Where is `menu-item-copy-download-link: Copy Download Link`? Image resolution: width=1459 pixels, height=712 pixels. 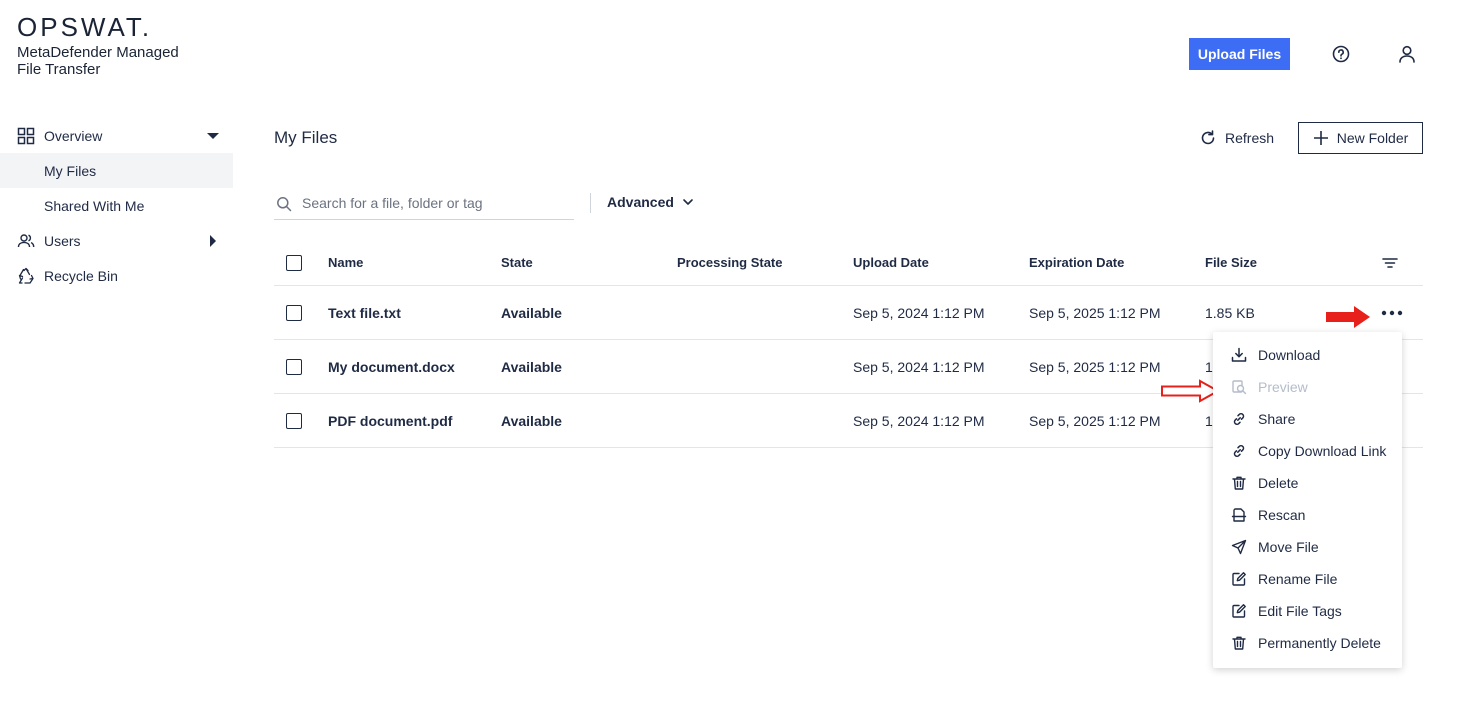 menu-item-copy-download-link: Copy Download Link is located at coordinates (1307, 451).